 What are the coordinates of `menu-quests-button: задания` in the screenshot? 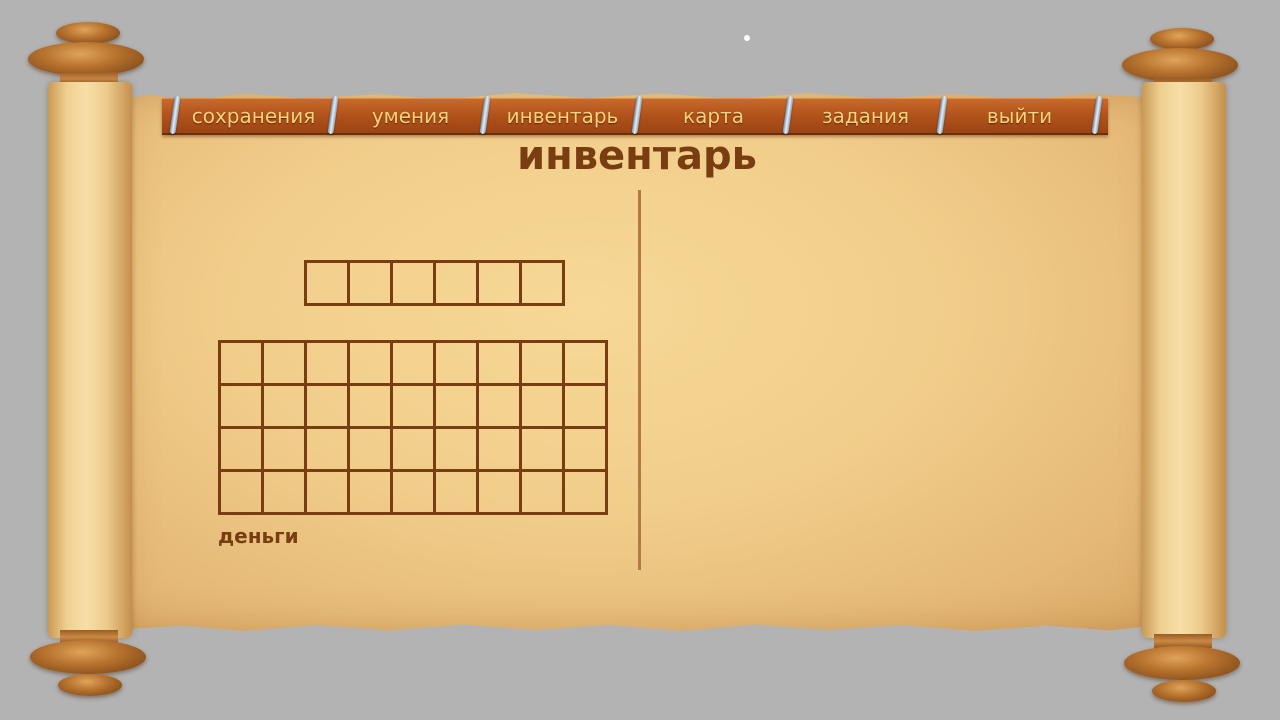 It's located at (865, 116).